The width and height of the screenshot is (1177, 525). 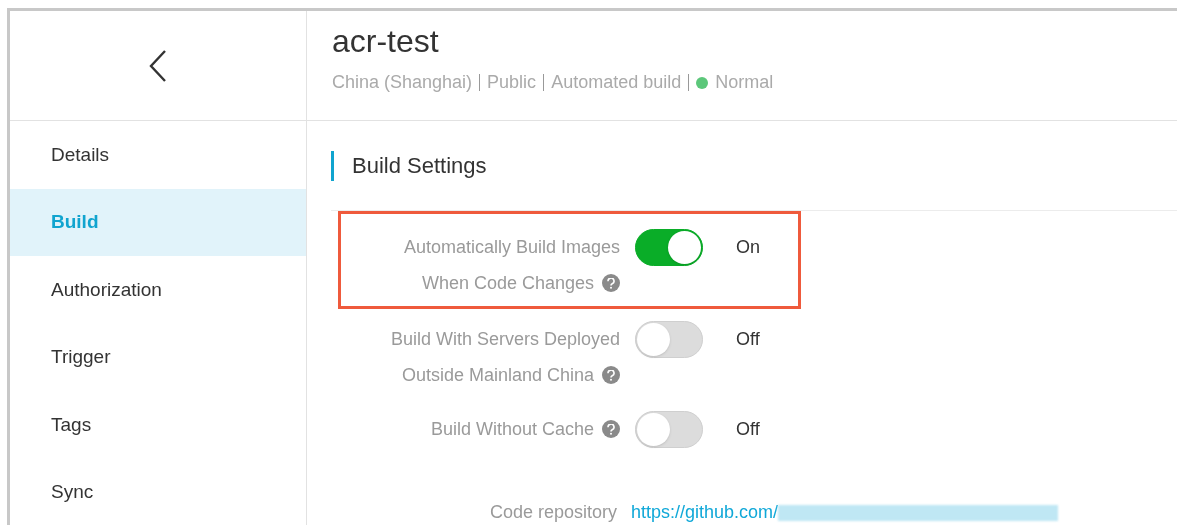 I want to click on setting-label: When Code Changes, so click(x=507, y=283).